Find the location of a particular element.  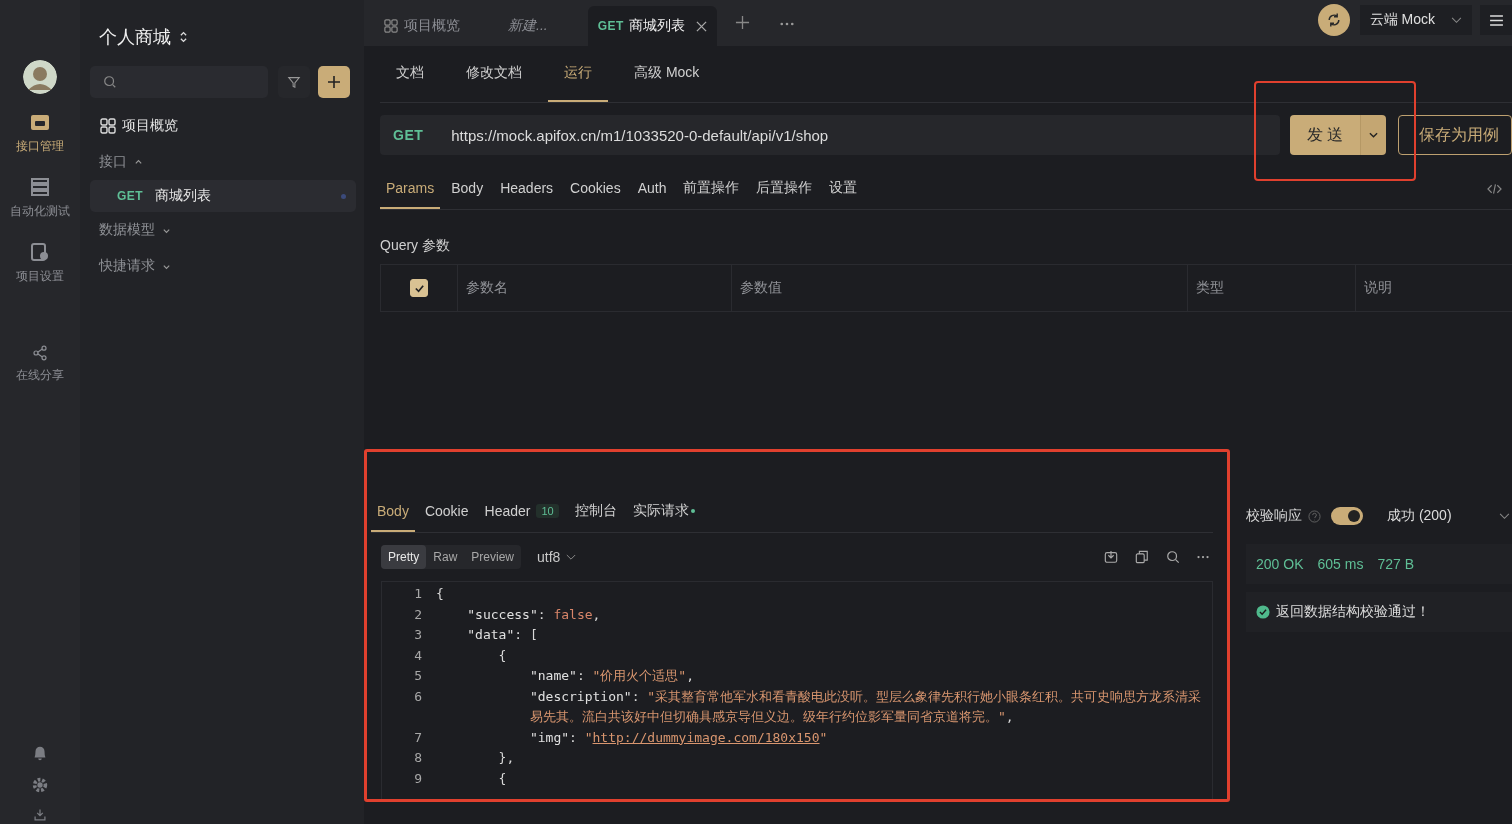

check-circle-icon is located at coordinates (1263, 612).